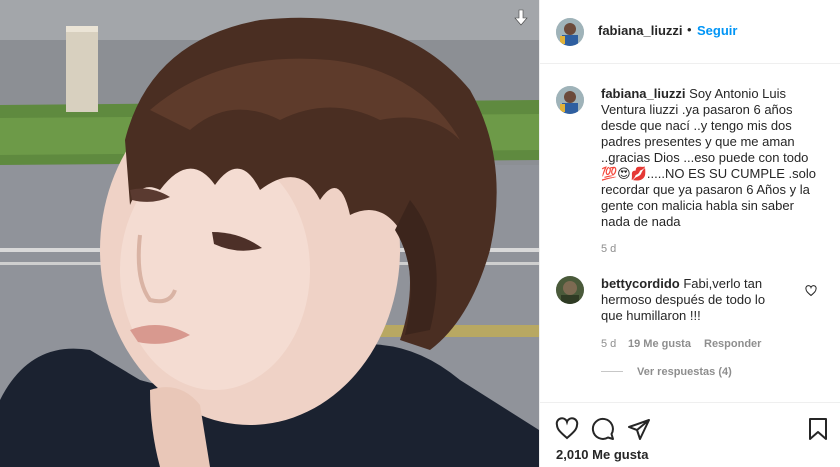 The image size is (840, 467). Describe the element at coordinates (602, 454) in the screenshot. I see `post-likes-count: 2,010 Me gusta` at that location.